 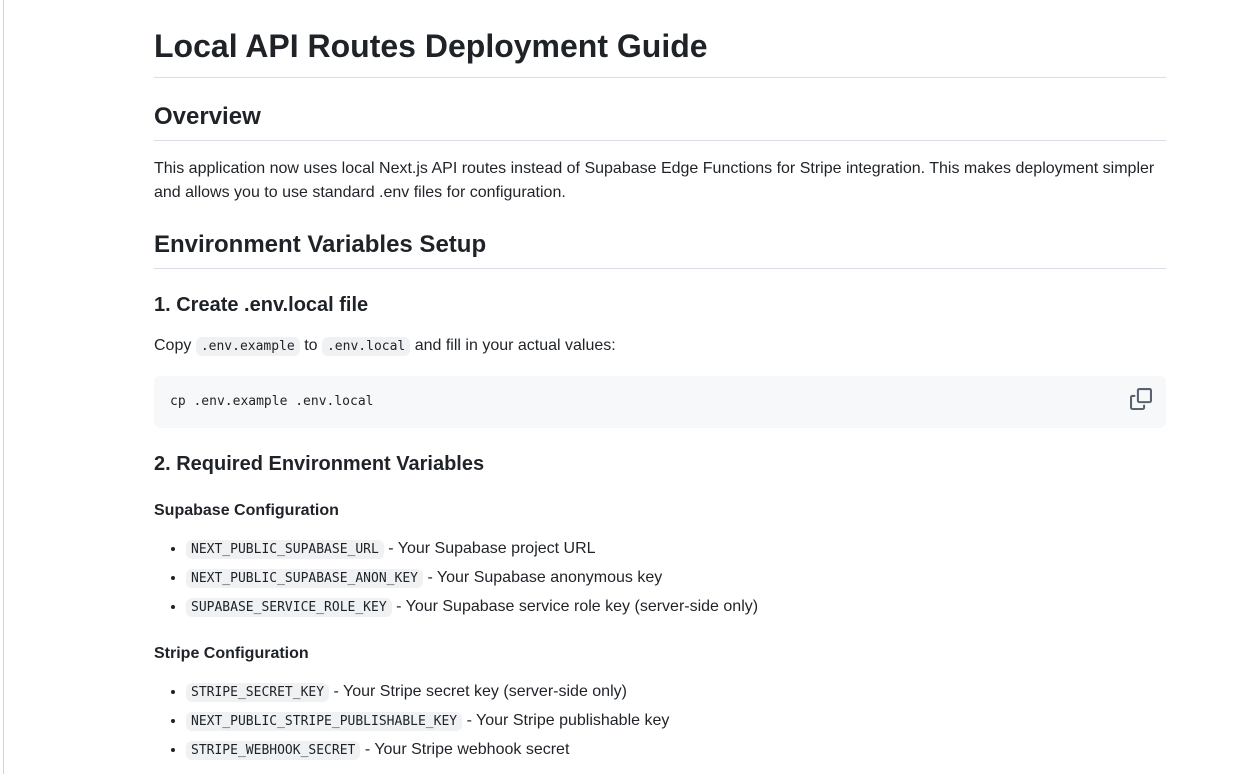 I want to click on overview-heading: Overview, so click(x=660, y=121).